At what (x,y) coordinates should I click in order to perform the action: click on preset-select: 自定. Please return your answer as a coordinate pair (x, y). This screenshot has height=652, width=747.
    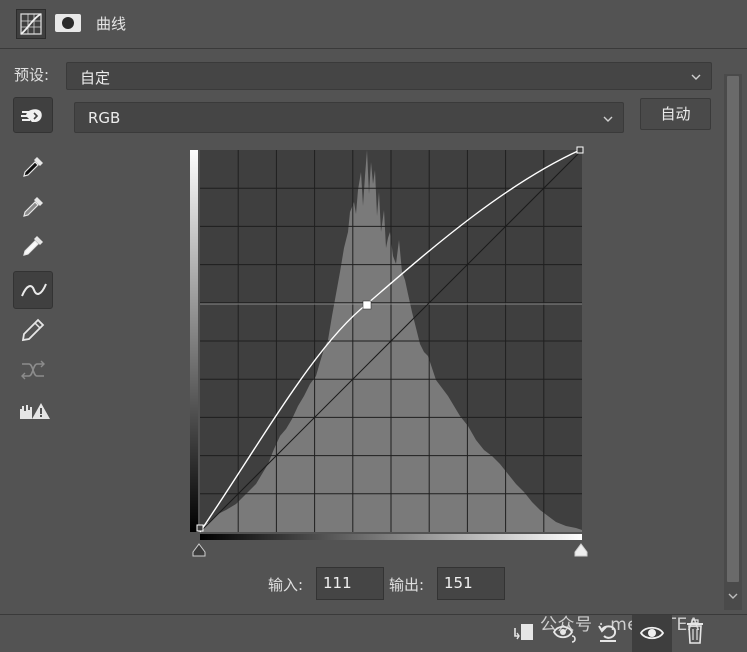
    Looking at the image, I should click on (389, 76).